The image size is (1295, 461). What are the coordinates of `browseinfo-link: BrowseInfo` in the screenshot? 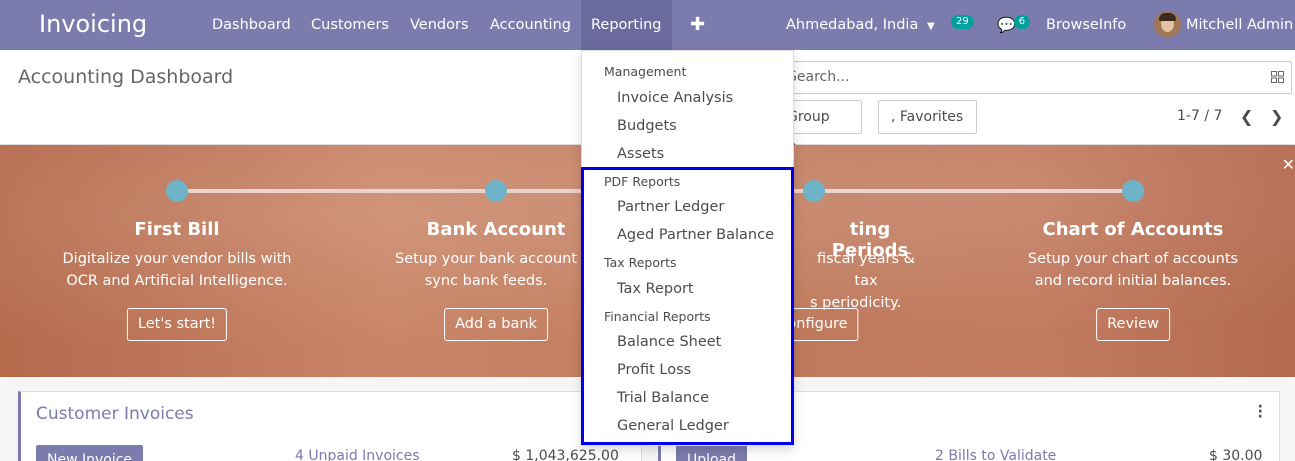 It's located at (1086, 25).